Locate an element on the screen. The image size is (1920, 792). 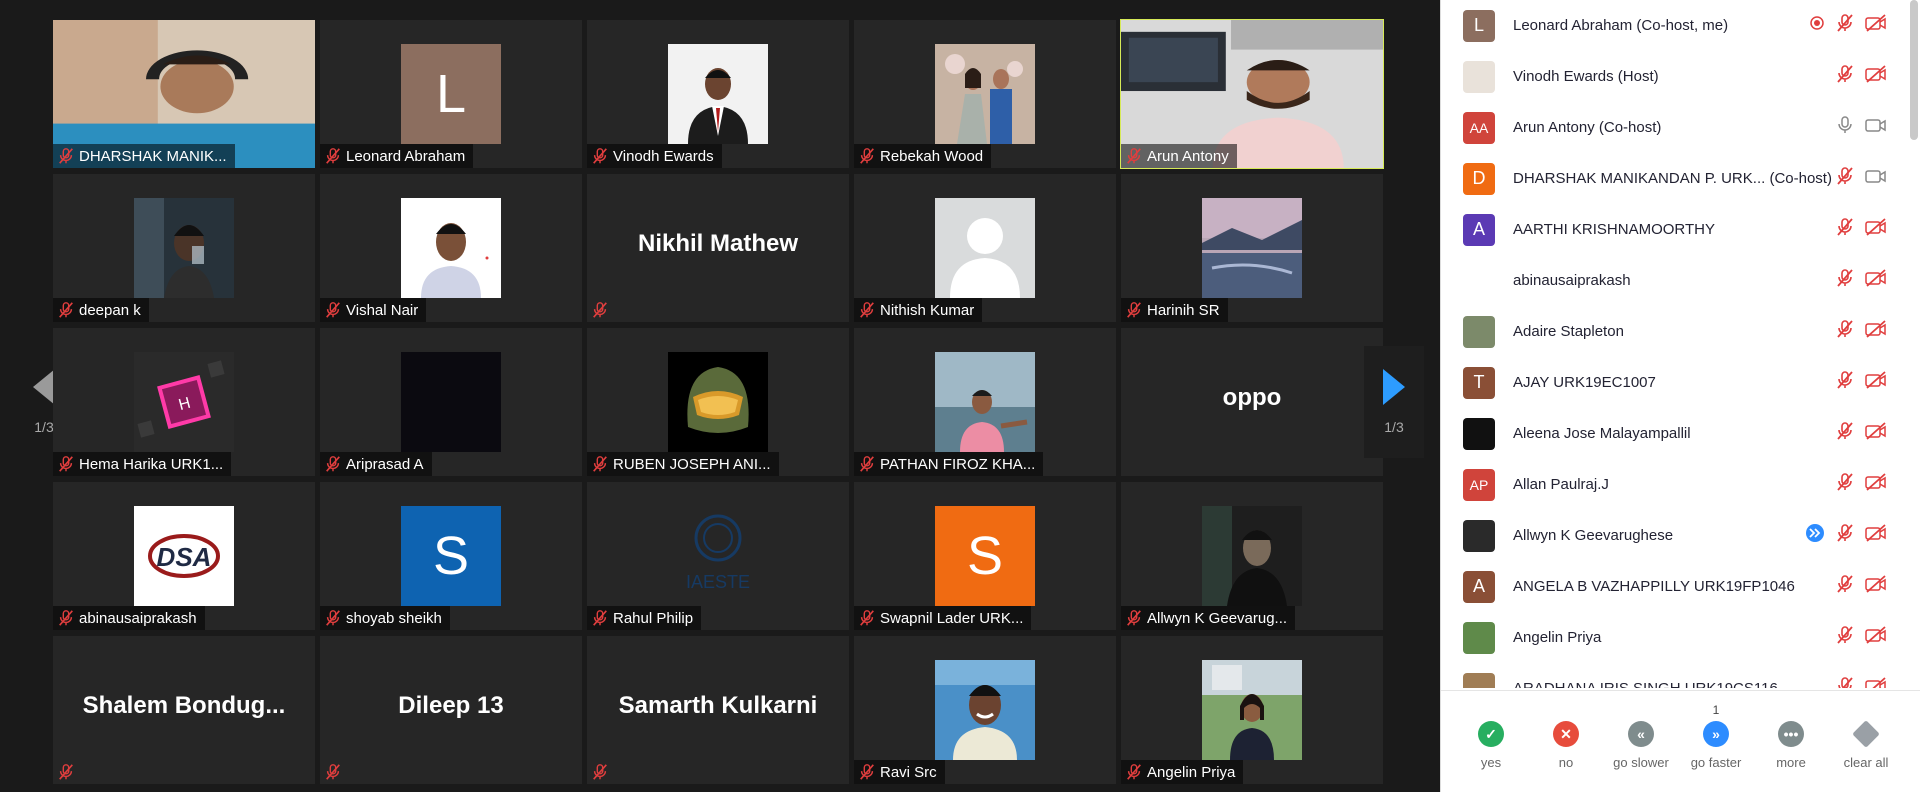
next-page-button: 1/3 is located at coordinates (1394, 402).